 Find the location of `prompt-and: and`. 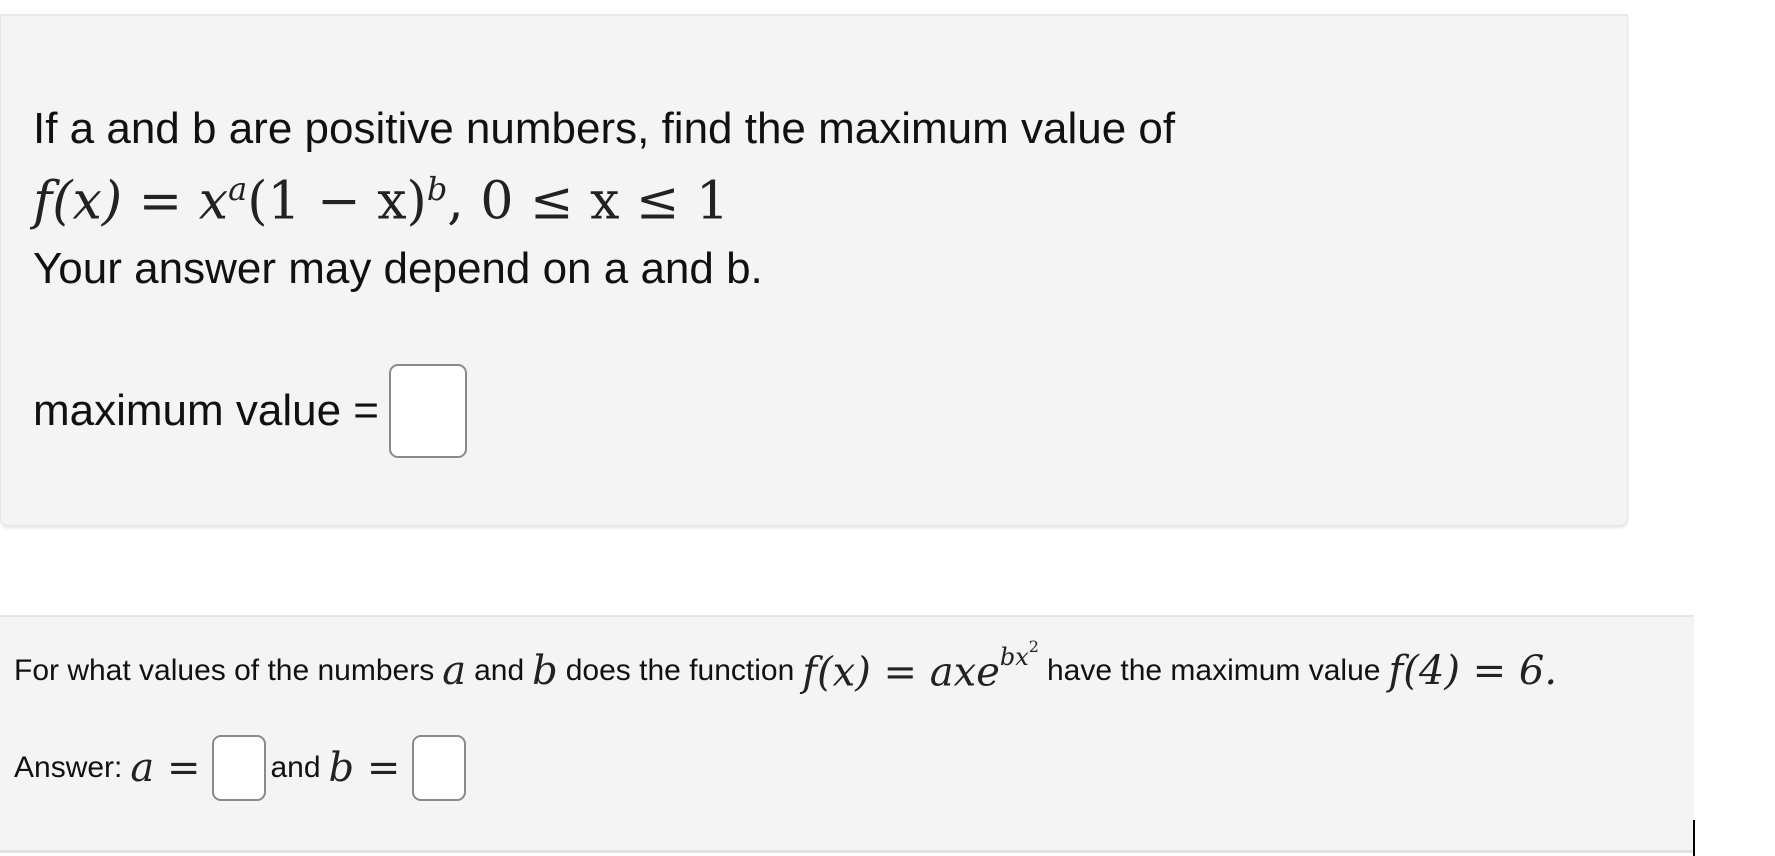

prompt-and: and is located at coordinates (499, 671).